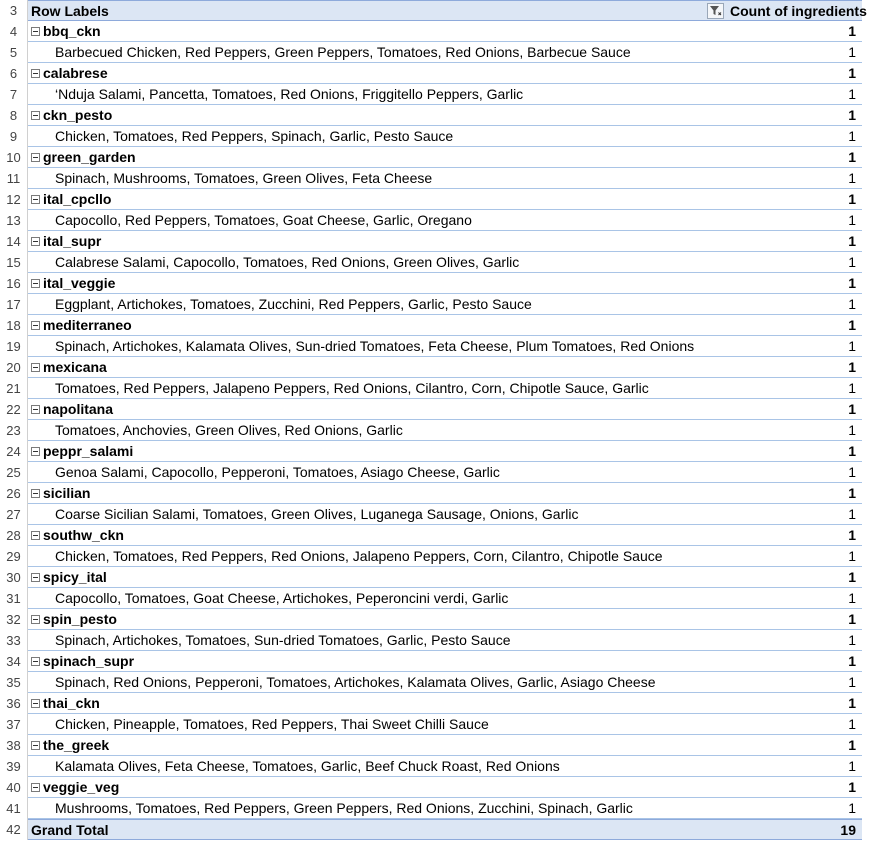  Describe the element at coordinates (377, 199) in the screenshot. I see `pizza-name-cell: ital_cpcllo` at that location.